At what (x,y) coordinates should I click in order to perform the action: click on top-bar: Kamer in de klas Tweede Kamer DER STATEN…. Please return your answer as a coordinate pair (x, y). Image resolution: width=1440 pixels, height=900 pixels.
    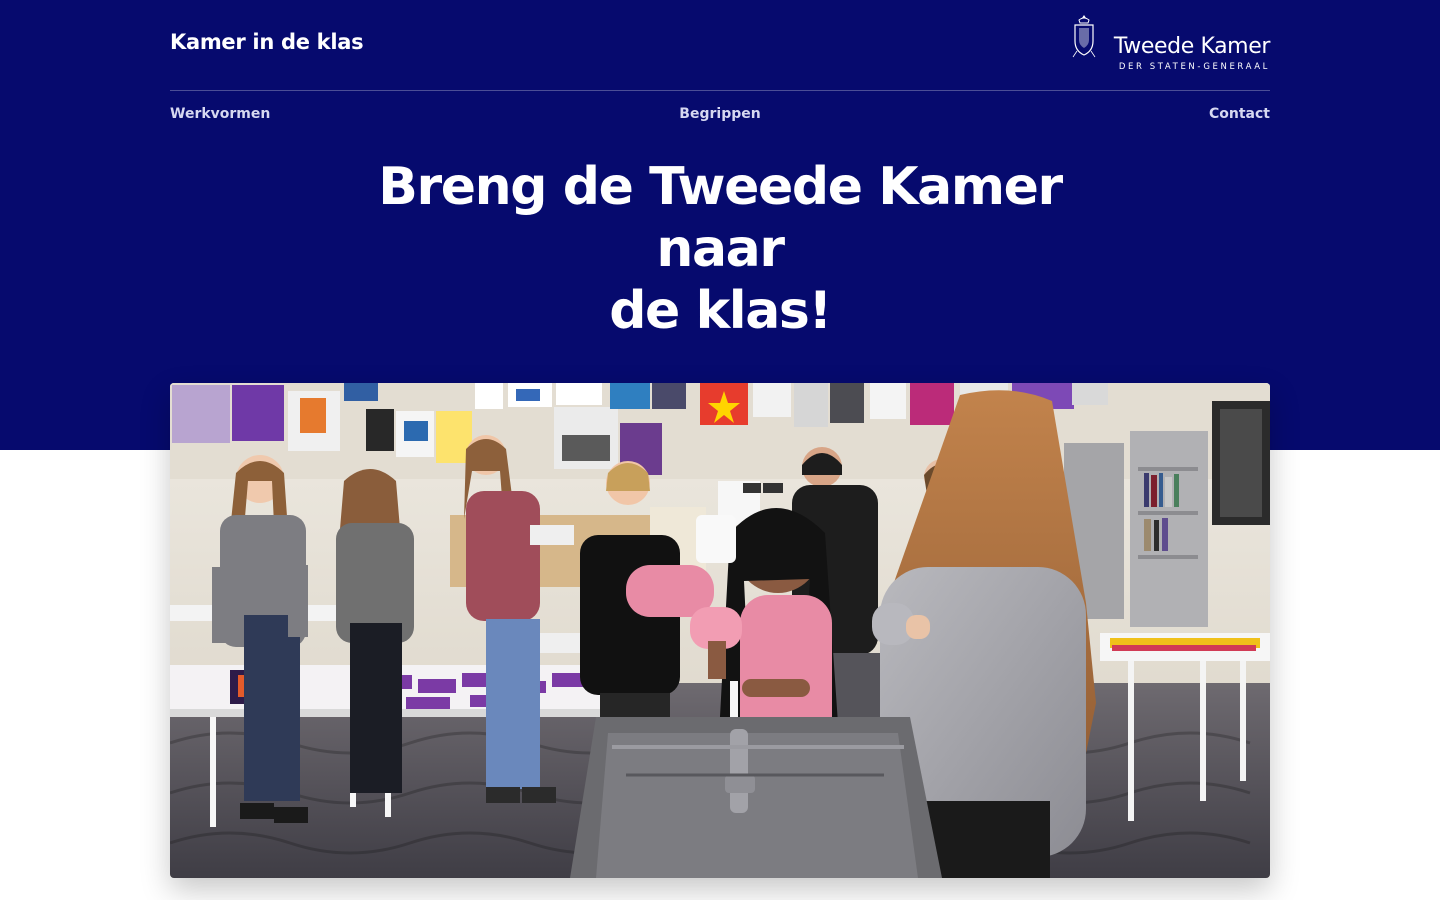
    Looking at the image, I should click on (720, 45).